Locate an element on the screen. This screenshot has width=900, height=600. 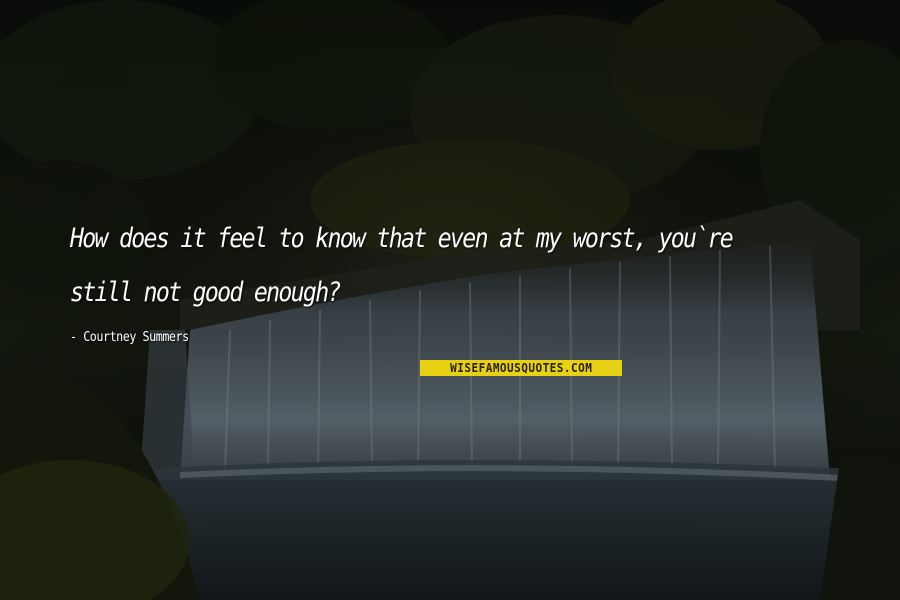
wisefamousquotes-logo: WISEFAMOUSQUOTES.COM is located at coordinates (521, 368).